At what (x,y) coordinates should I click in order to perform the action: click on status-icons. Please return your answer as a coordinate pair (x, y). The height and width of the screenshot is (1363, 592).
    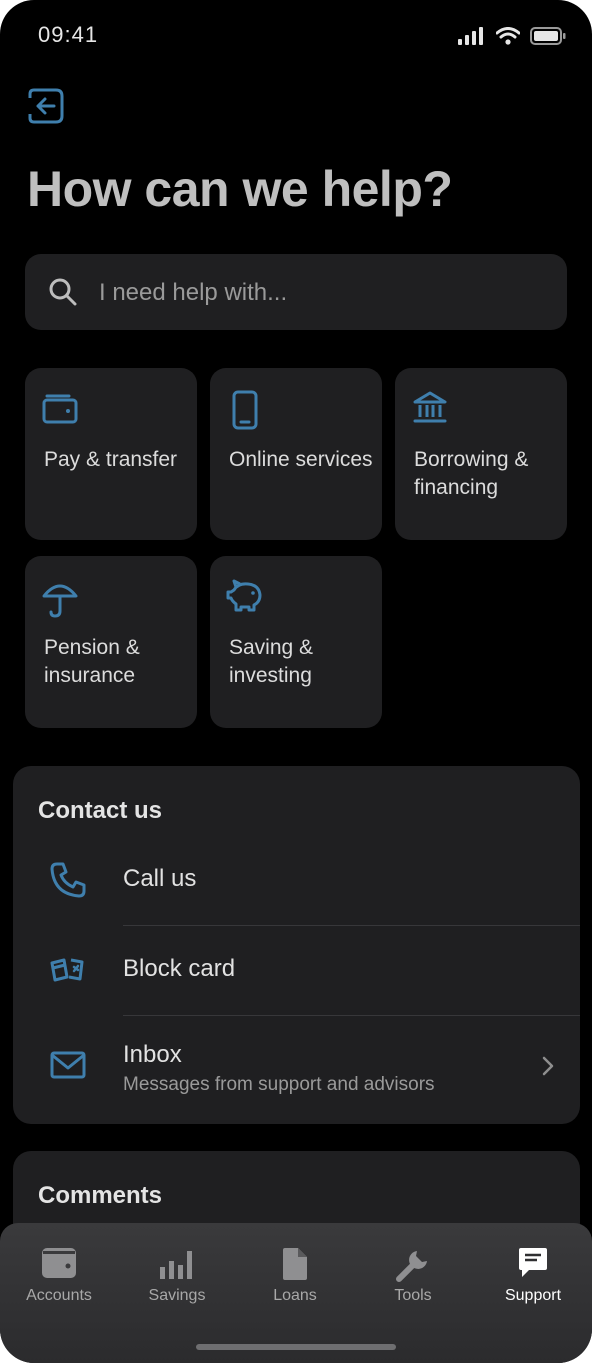
    Looking at the image, I should click on (512, 36).